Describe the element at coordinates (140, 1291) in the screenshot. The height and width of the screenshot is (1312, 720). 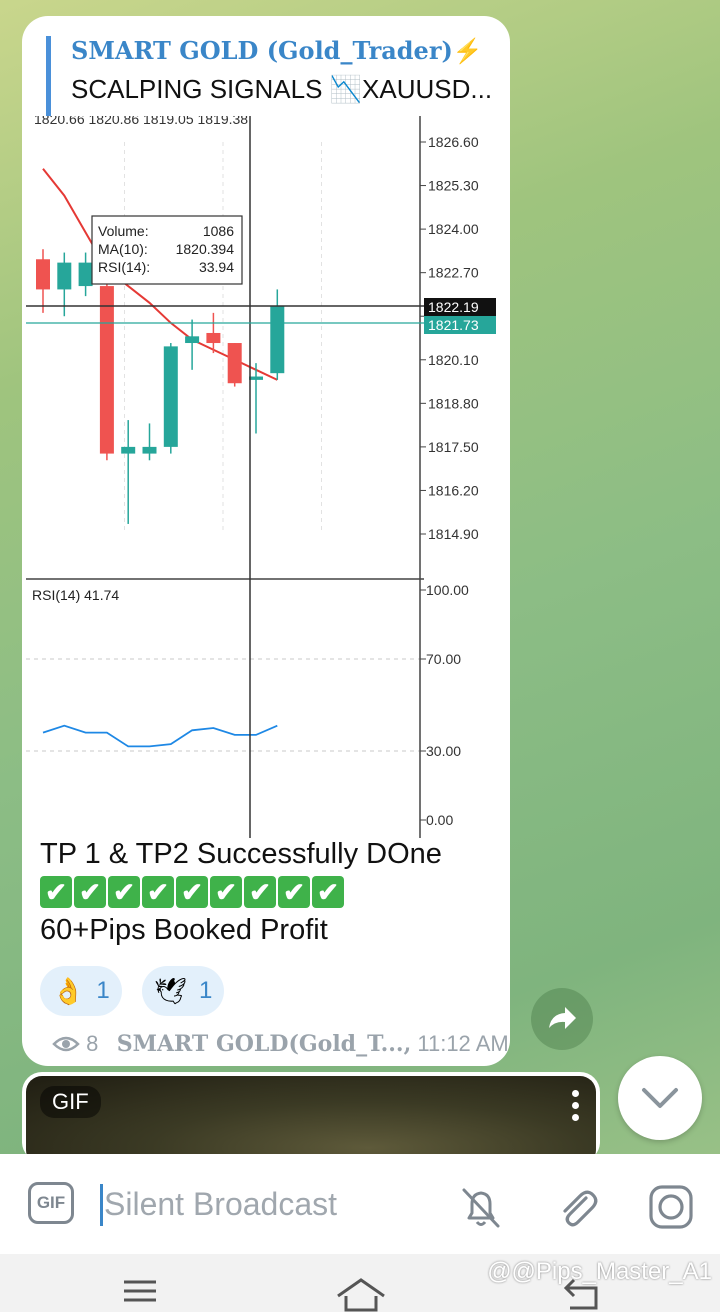
I see `menu-icon` at that location.